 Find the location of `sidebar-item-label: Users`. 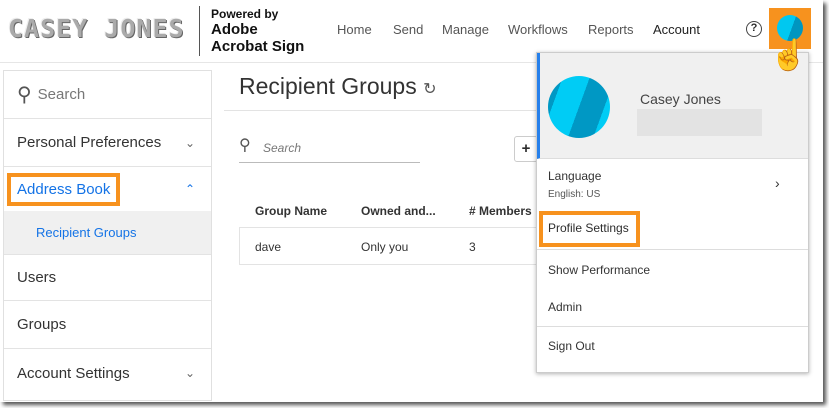

sidebar-item-label: Users is located at coordinates (37, 277).